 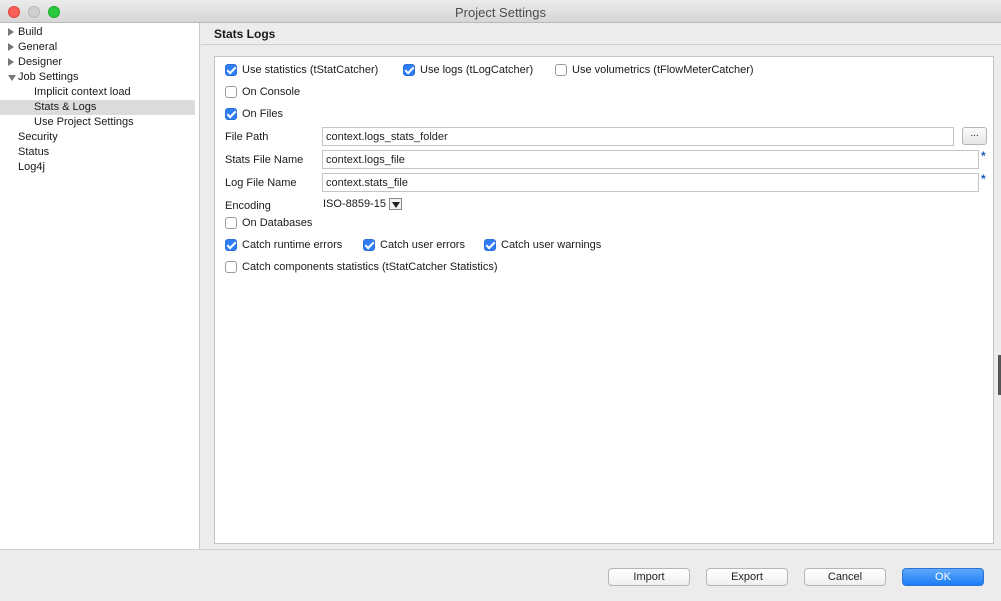 What do you see at coordinates (292, 245) in the screenshot?
I see `checkbox-label: Catch runtime errors` at bounding box center [292, 245].